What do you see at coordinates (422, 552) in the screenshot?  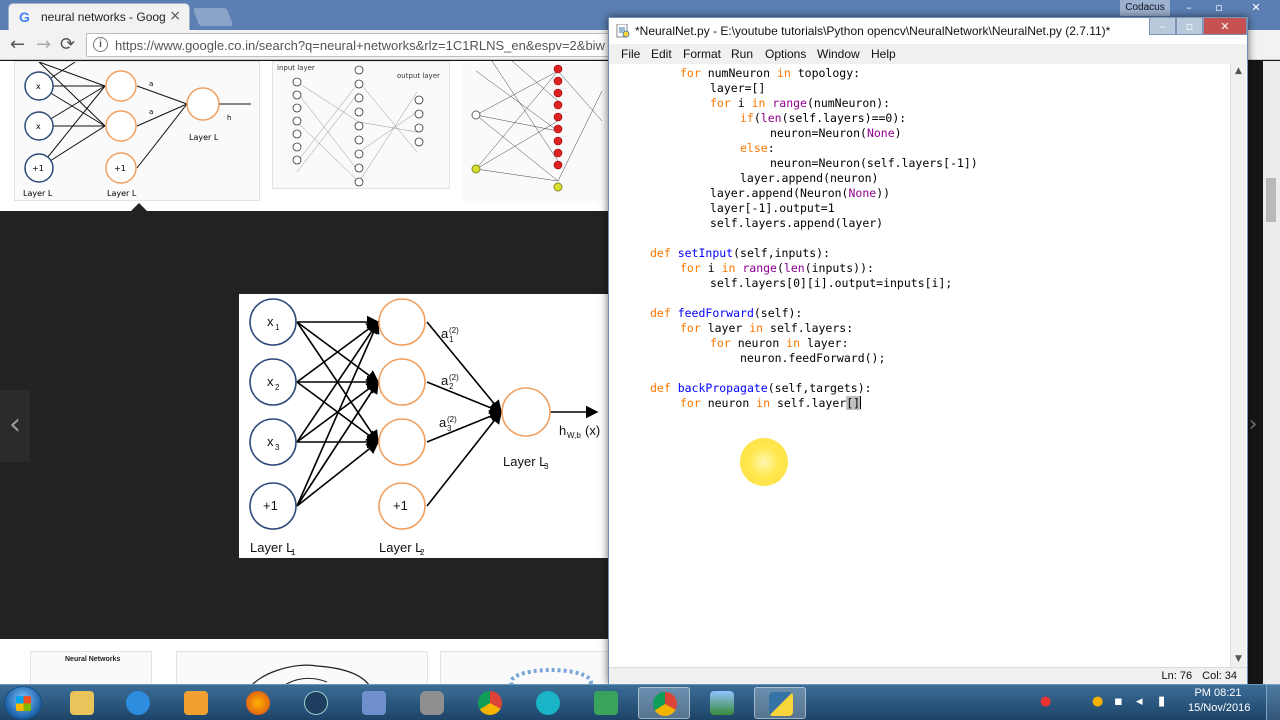 I see `layer2-subscript: 2` at bounding box center [422, 552].